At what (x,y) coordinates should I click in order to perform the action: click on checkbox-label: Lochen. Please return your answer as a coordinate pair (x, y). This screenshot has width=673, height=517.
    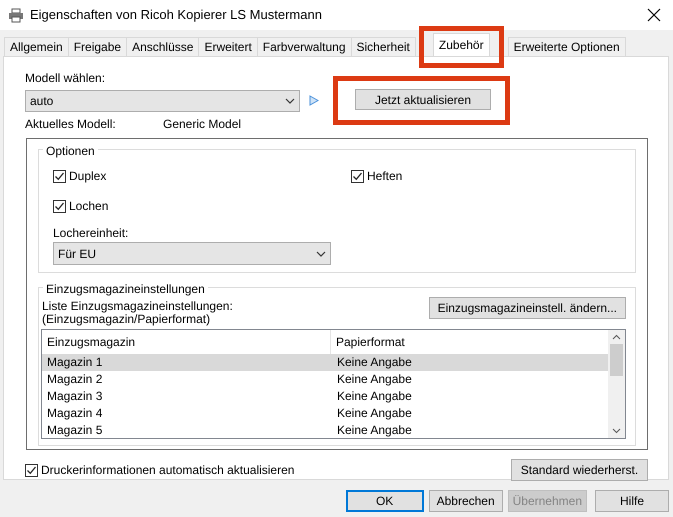
    Looking at the image, I should click on (88, 206).